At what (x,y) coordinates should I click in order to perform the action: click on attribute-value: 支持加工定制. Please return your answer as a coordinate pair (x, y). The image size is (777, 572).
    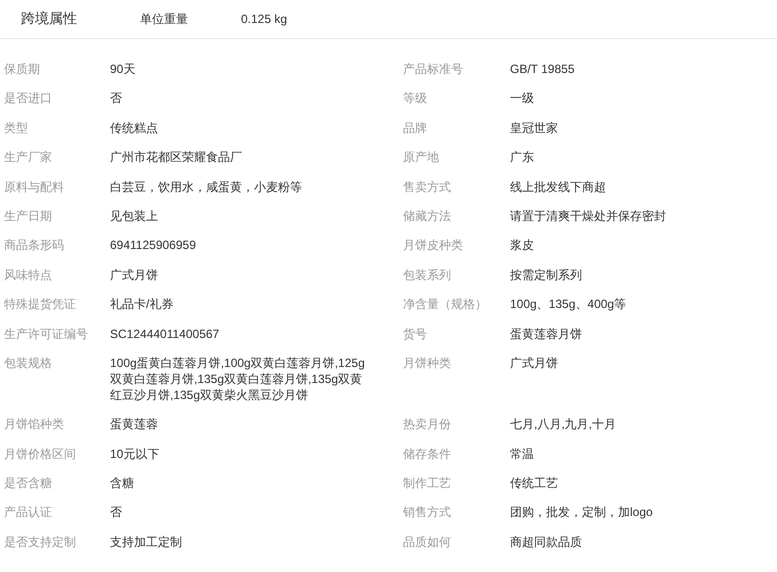
    Looking at the image, I should click on (146, 541).